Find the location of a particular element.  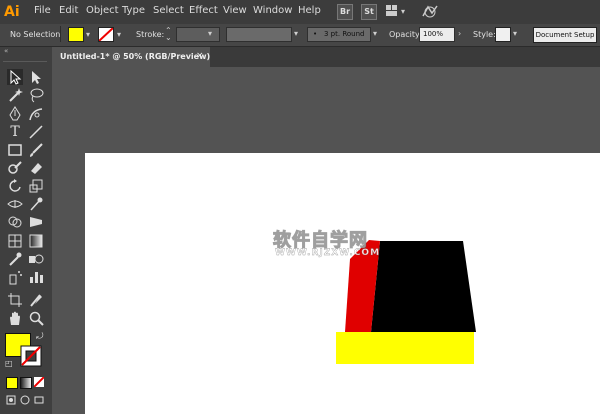

variable-width-profile is located at coordinates (259, 34).